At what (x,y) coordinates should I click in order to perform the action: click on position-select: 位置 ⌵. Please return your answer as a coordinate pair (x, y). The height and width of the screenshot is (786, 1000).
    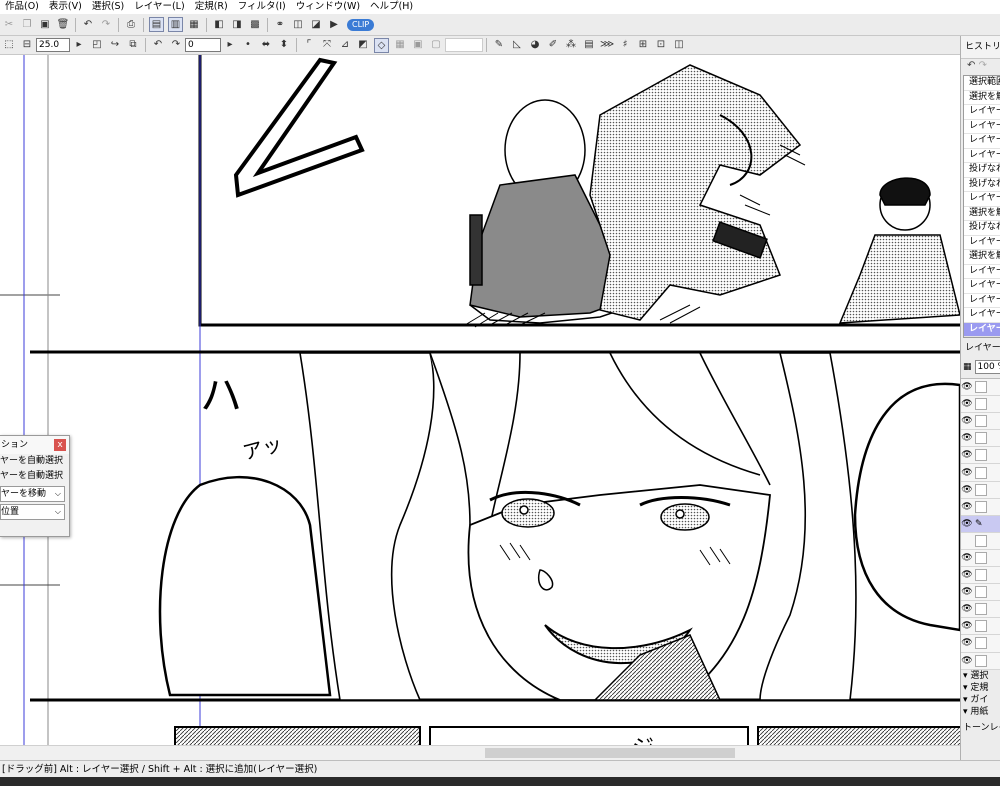
    Looking at the image, I should click on (32, 512).